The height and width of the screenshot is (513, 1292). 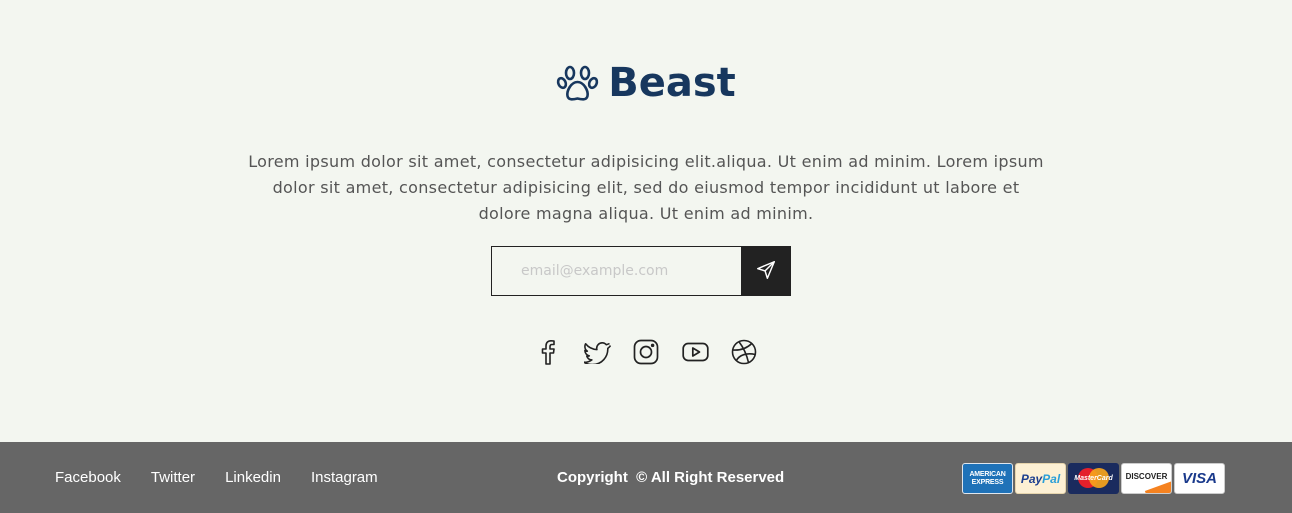 I want to click on paypal-label-pay: Pay, so click(x=1031, y=478).